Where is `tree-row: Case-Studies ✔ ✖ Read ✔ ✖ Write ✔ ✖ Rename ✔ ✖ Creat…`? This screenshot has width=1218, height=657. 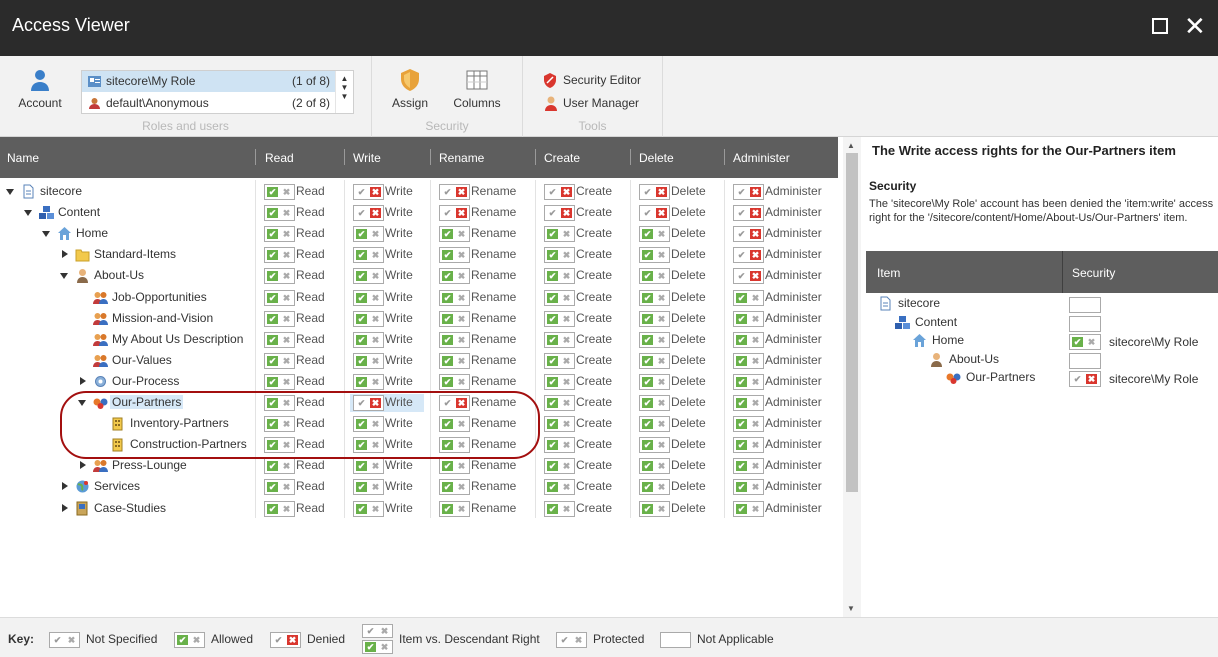
tree-row: Case-Studies ✔ ✖ Read ✔ ✖ Write ✔ ✖ Rename ✔ ✖ Creat… is located at coordinates (419, 508).